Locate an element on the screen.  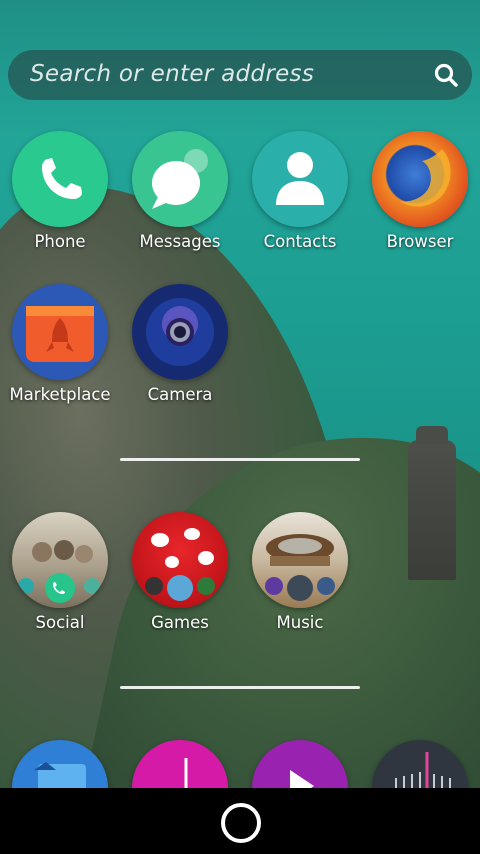
collection-social: Social is located at coordinates (60, 572).